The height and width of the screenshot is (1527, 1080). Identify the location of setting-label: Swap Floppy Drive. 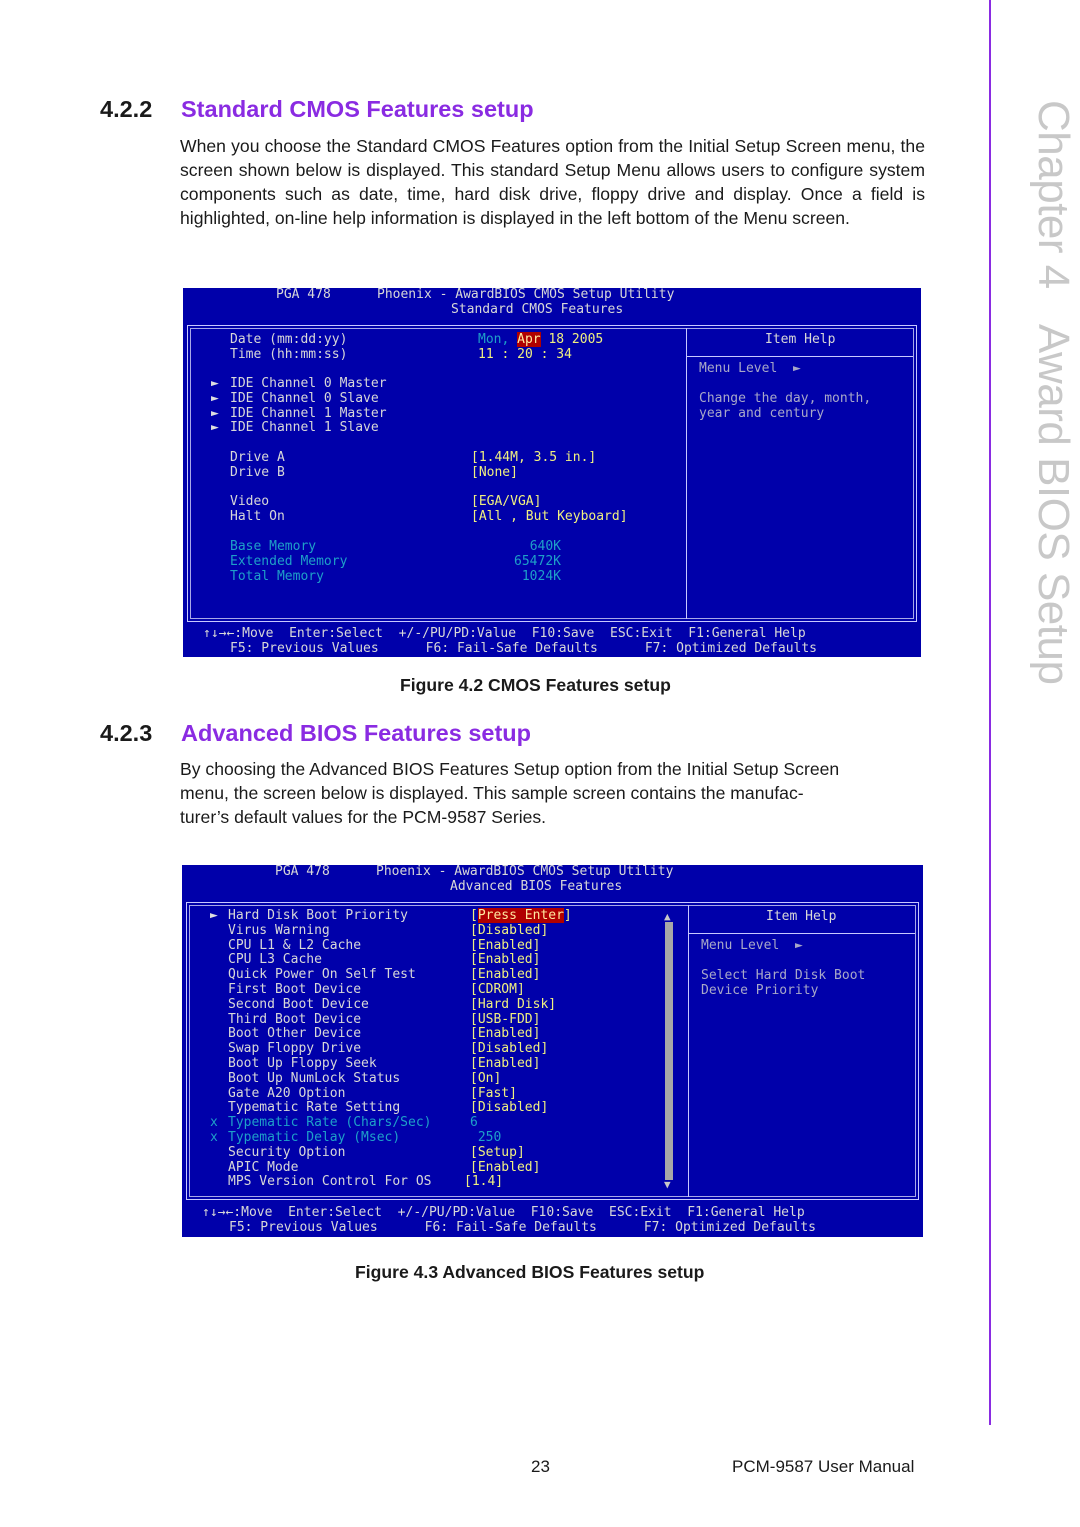
(294, 1049).